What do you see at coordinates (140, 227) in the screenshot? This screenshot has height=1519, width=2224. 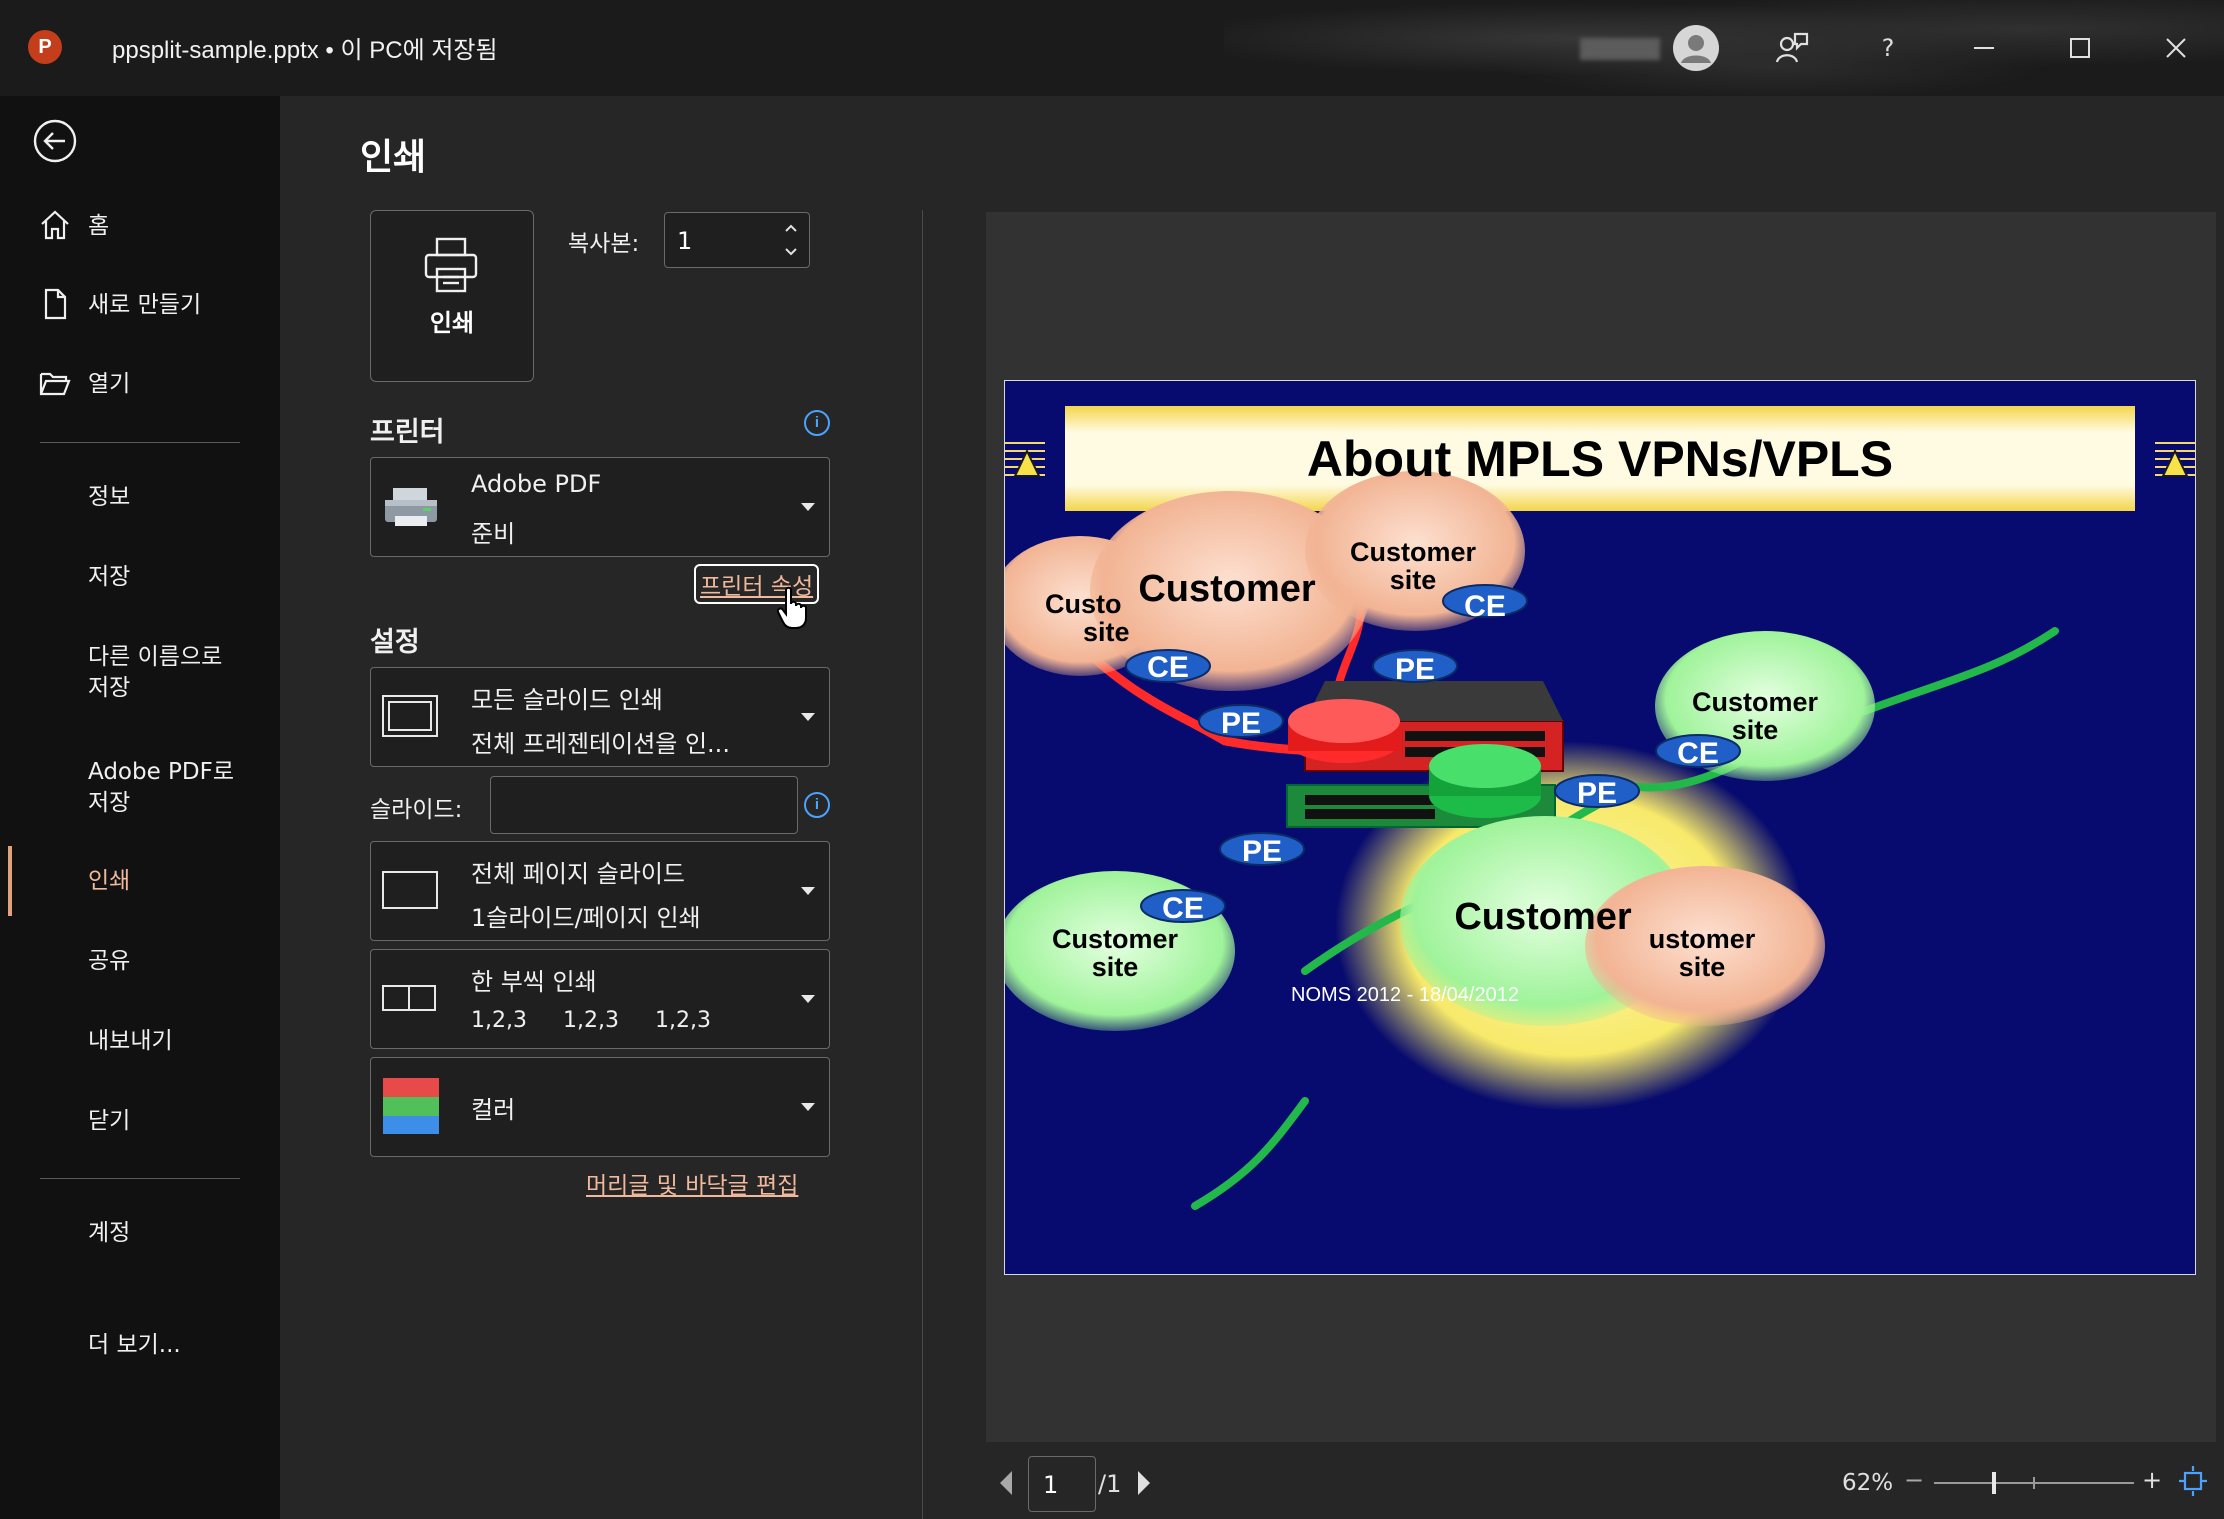 I see `nav-item-home: 홈` at bounding box center [140, 227].